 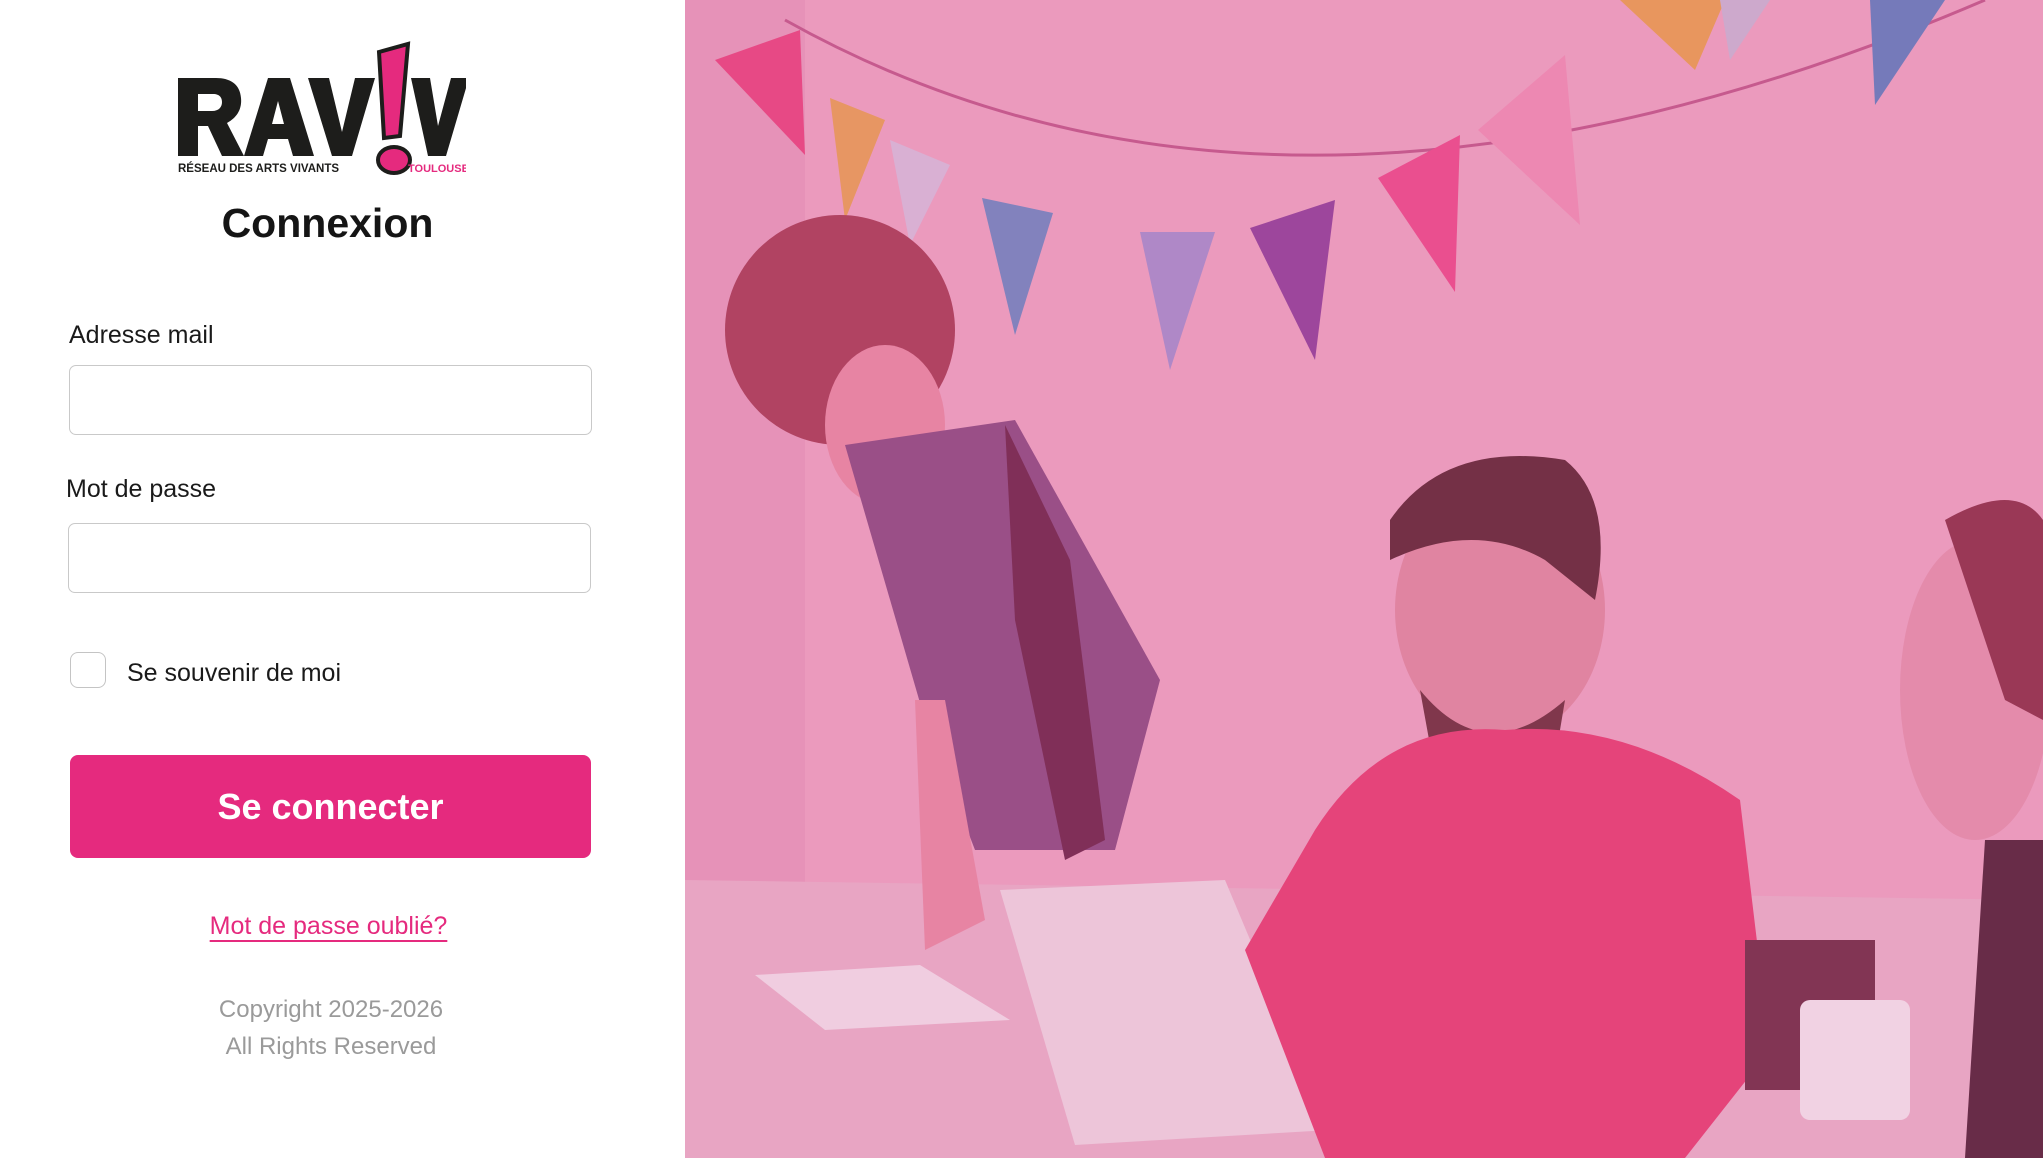 I want to click on rights-text: All Rights Reserved, so click(x=331, y=1046).